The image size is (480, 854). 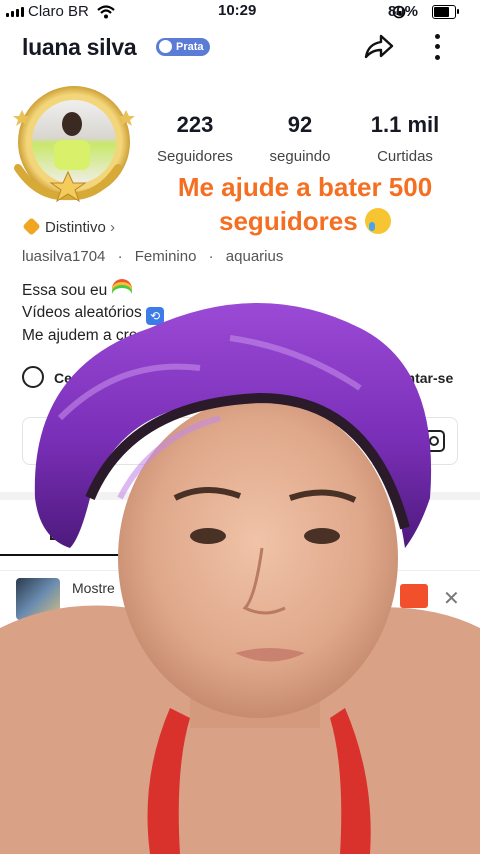 What do you see at coordinates (405, 124) in the screenshot?
I see `likes-count: 1.1 mil` at bounding box center [405, 124].